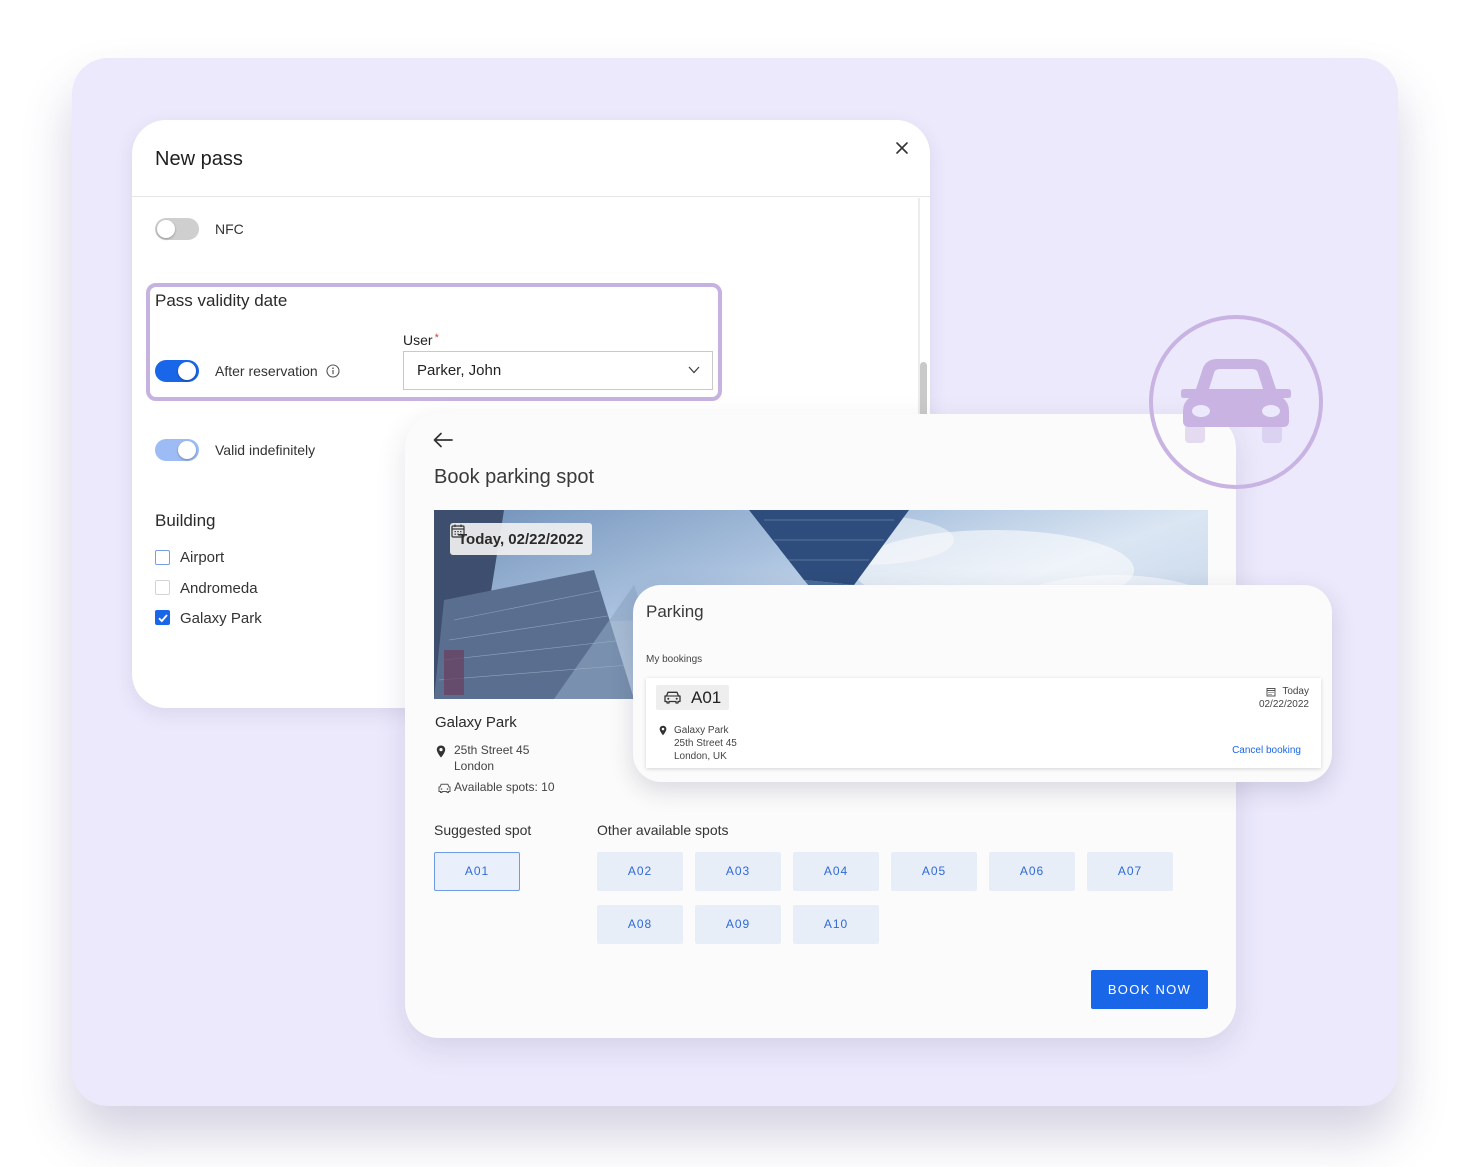  I want to click on checkbox-airport, so click(162, 557).